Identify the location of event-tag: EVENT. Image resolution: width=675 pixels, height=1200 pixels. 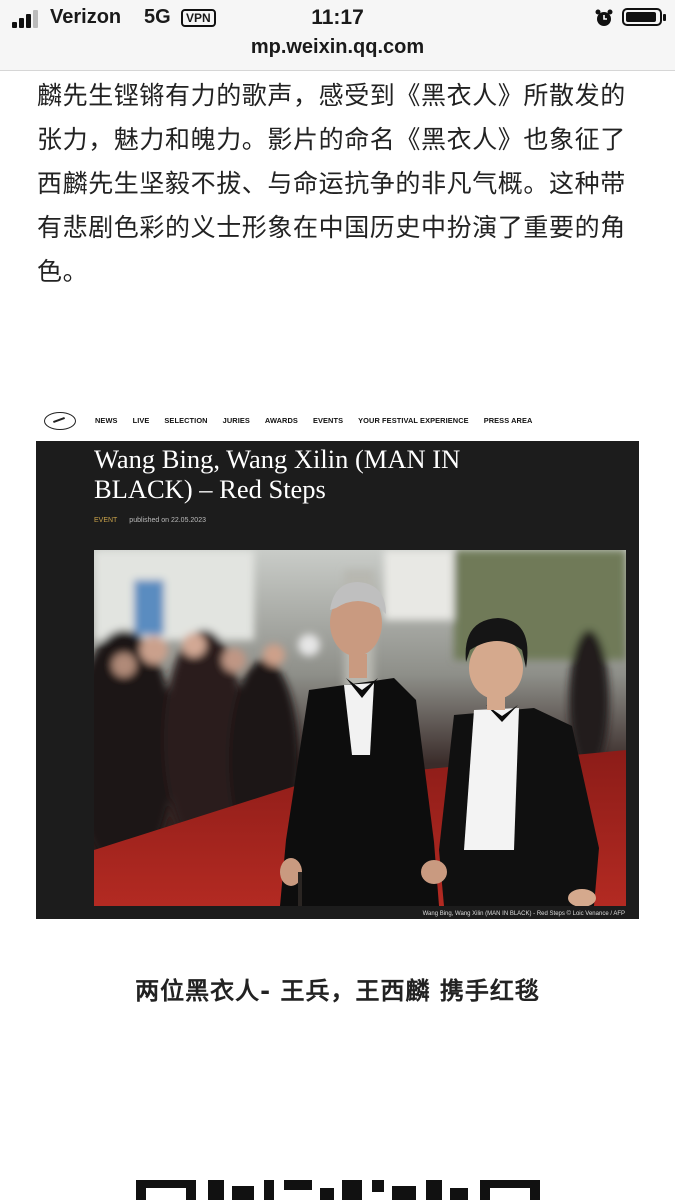
(106, 520).